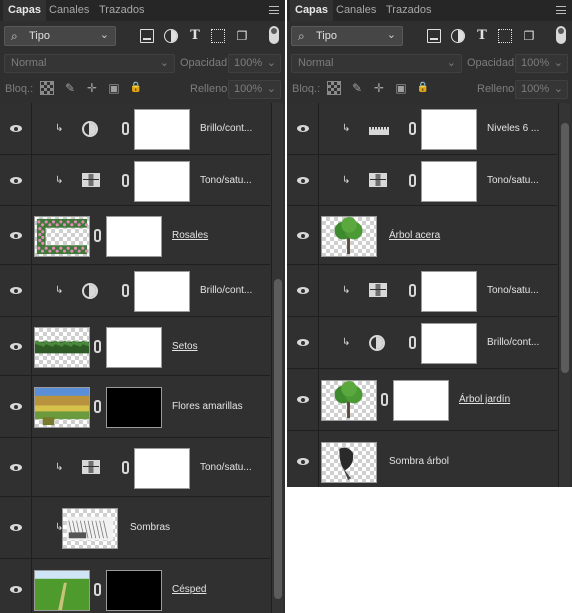 The width and height of the screenshot is (572, 613). What do you see at coordinates (505, 36) in the screenshot?
I see `filter-shape-layers-icon` at bounding box center [505, 36].